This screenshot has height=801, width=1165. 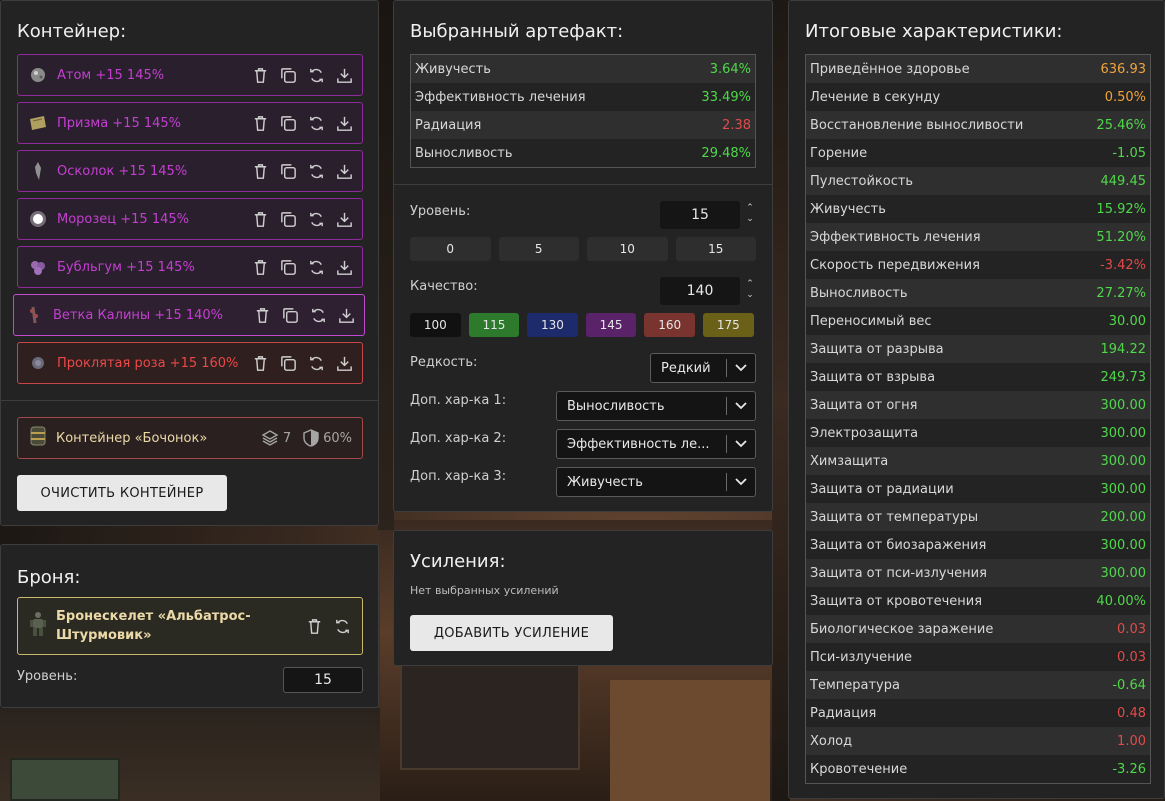 What do you see at coordinates (978, 685) in the screenshot?
I see `totals-row: Температура -0.64` at bounding box center [978, 685].